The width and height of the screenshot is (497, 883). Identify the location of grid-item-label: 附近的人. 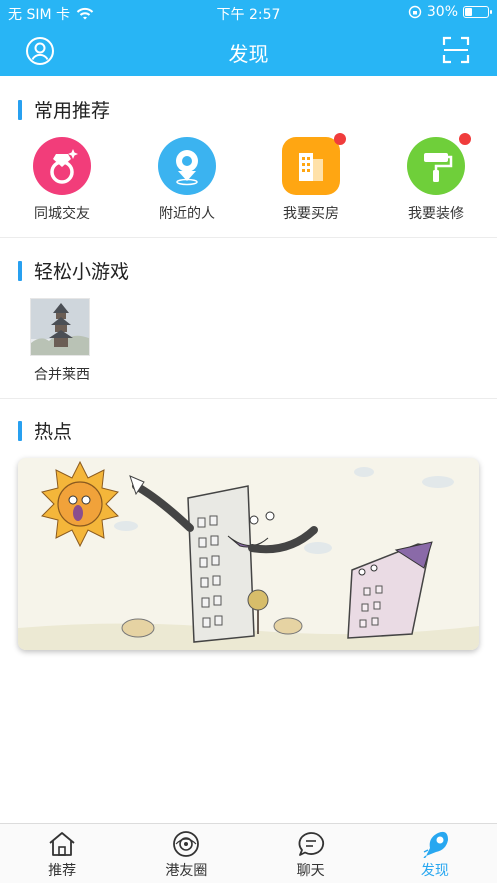
(187, 214).